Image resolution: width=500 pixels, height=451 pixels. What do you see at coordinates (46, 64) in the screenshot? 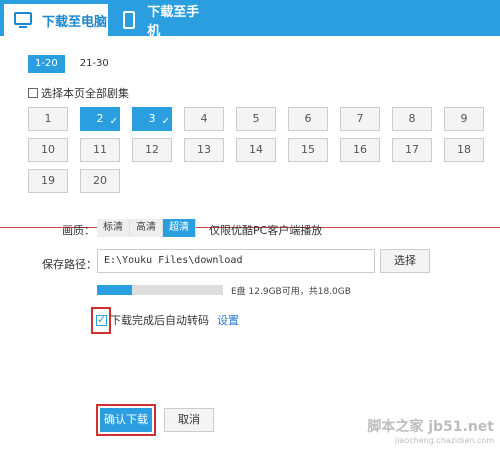
I see `range-tab-1-20: 1-20` at bounding box center [46, 64].